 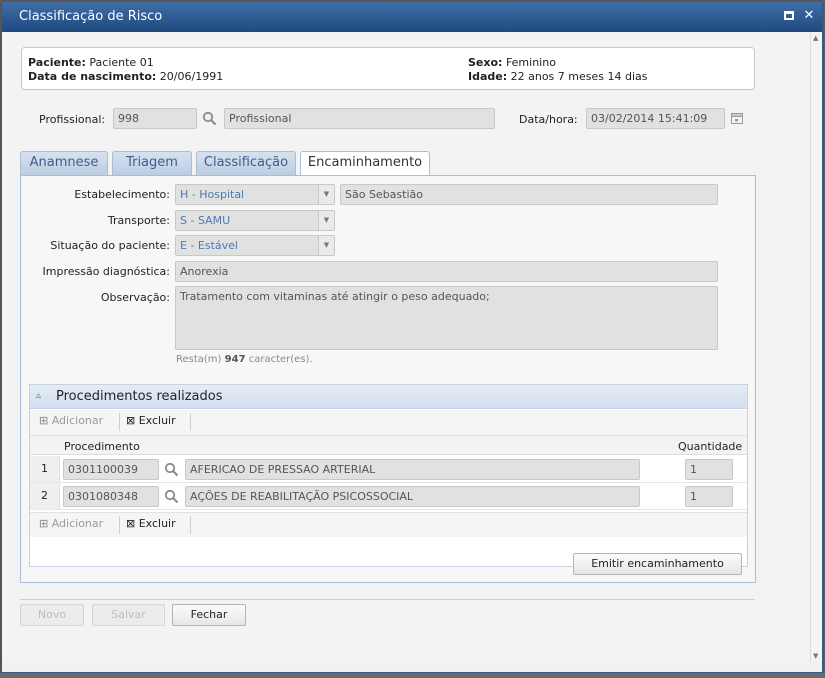 I want to click on procedures-header: ▵ Procedimentos realizados, so click(x=388, y=397).